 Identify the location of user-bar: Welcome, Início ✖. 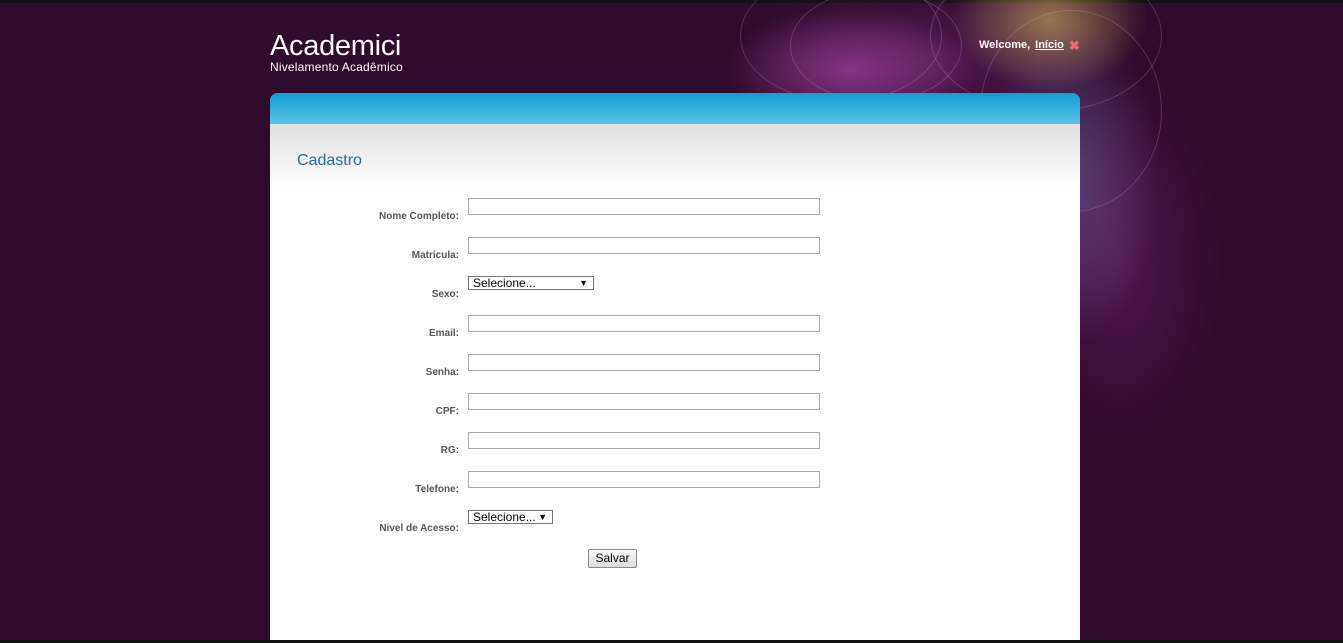
(1029, 45).